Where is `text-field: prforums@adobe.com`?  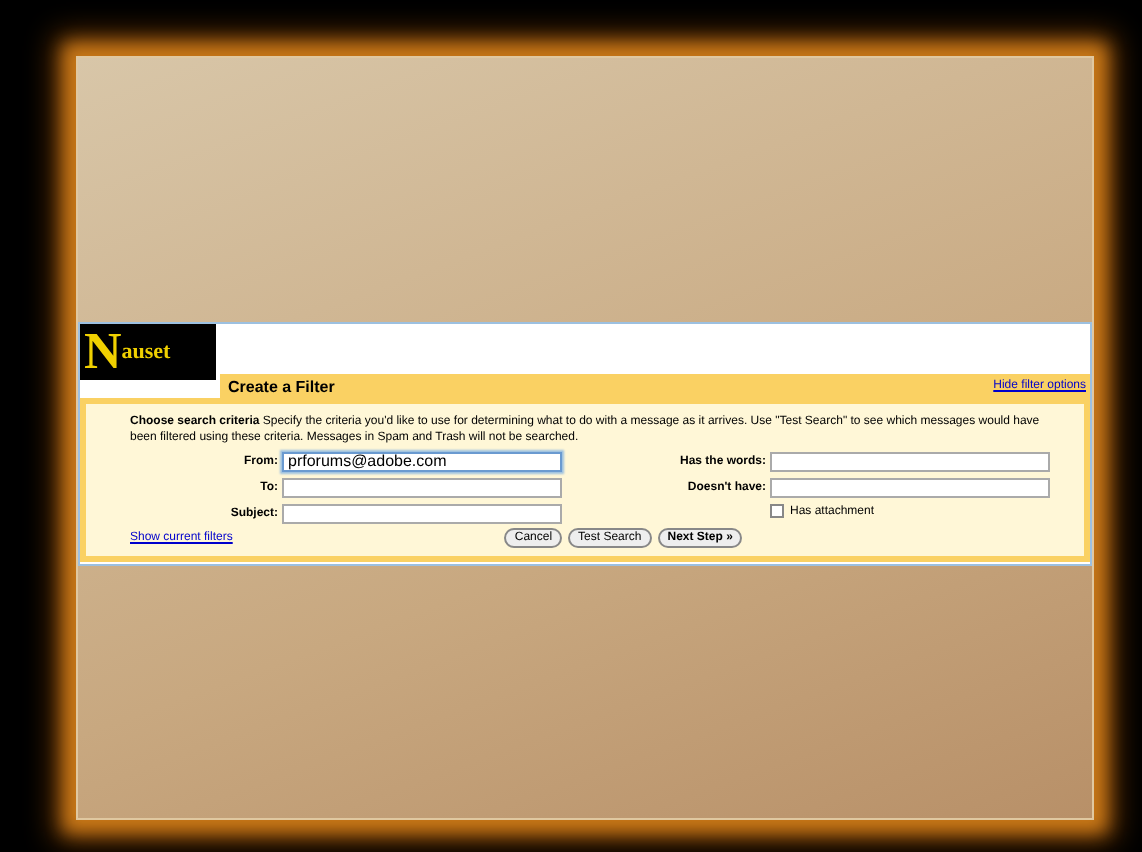 text-field: prforums@adobe.com is located at coordinates (422, 462).